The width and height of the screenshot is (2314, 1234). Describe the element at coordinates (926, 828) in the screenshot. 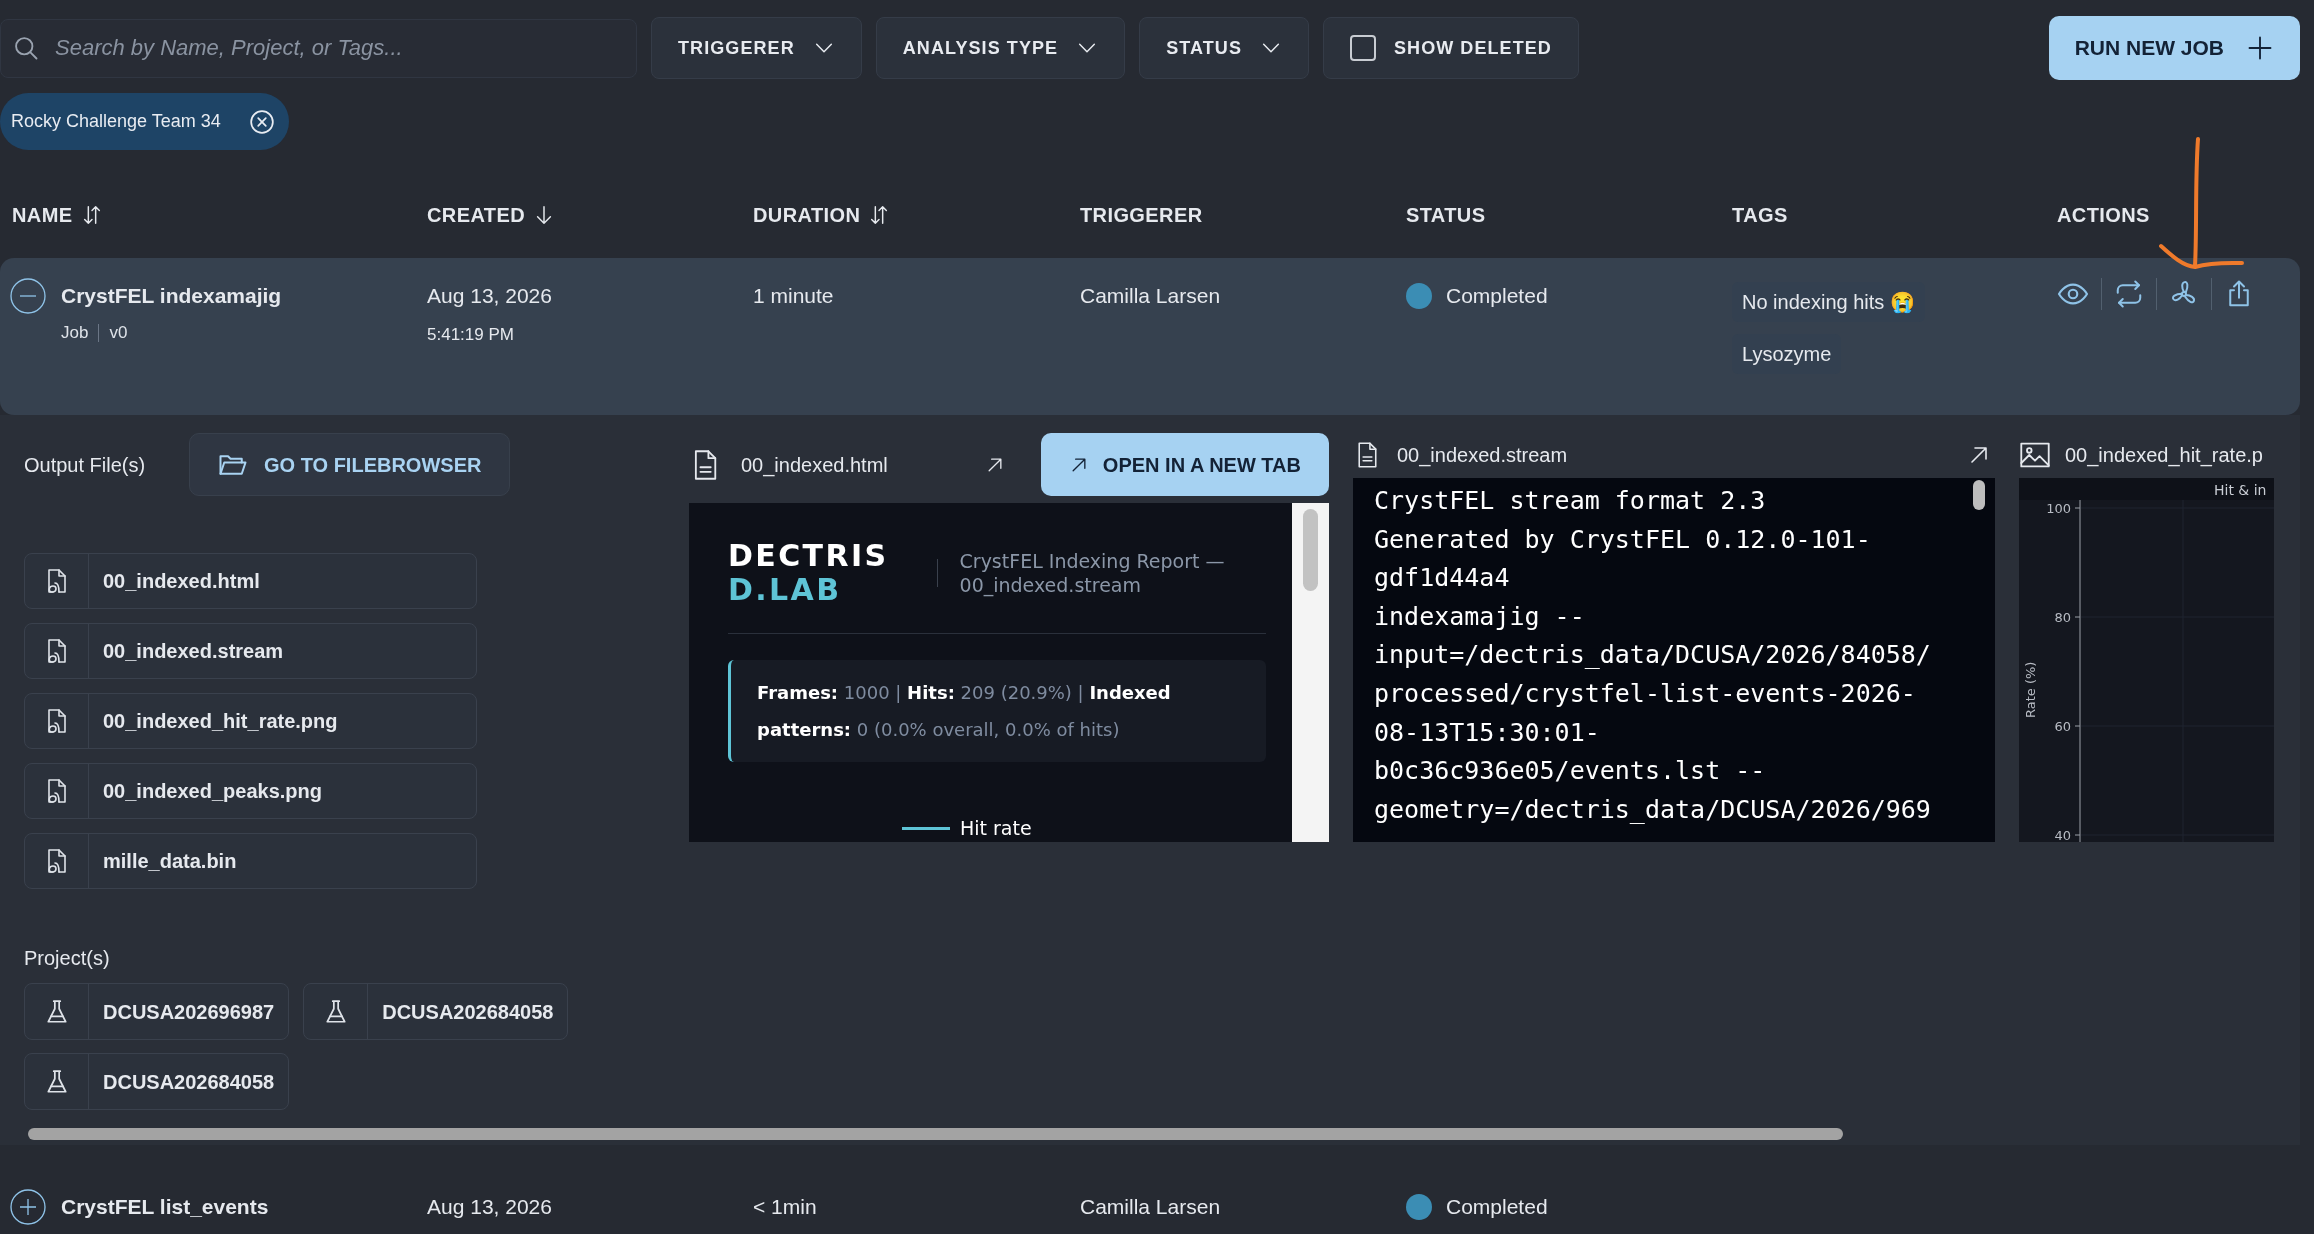

I see `legend-line` at that location.